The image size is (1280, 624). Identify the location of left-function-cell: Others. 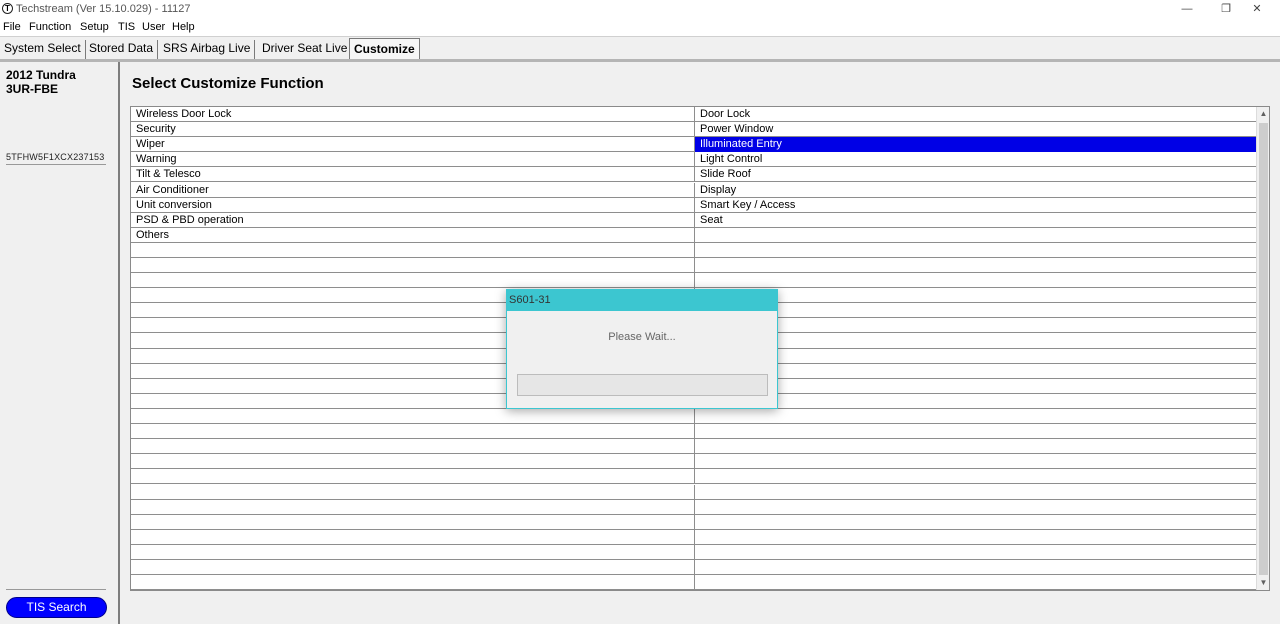
(413, 235).